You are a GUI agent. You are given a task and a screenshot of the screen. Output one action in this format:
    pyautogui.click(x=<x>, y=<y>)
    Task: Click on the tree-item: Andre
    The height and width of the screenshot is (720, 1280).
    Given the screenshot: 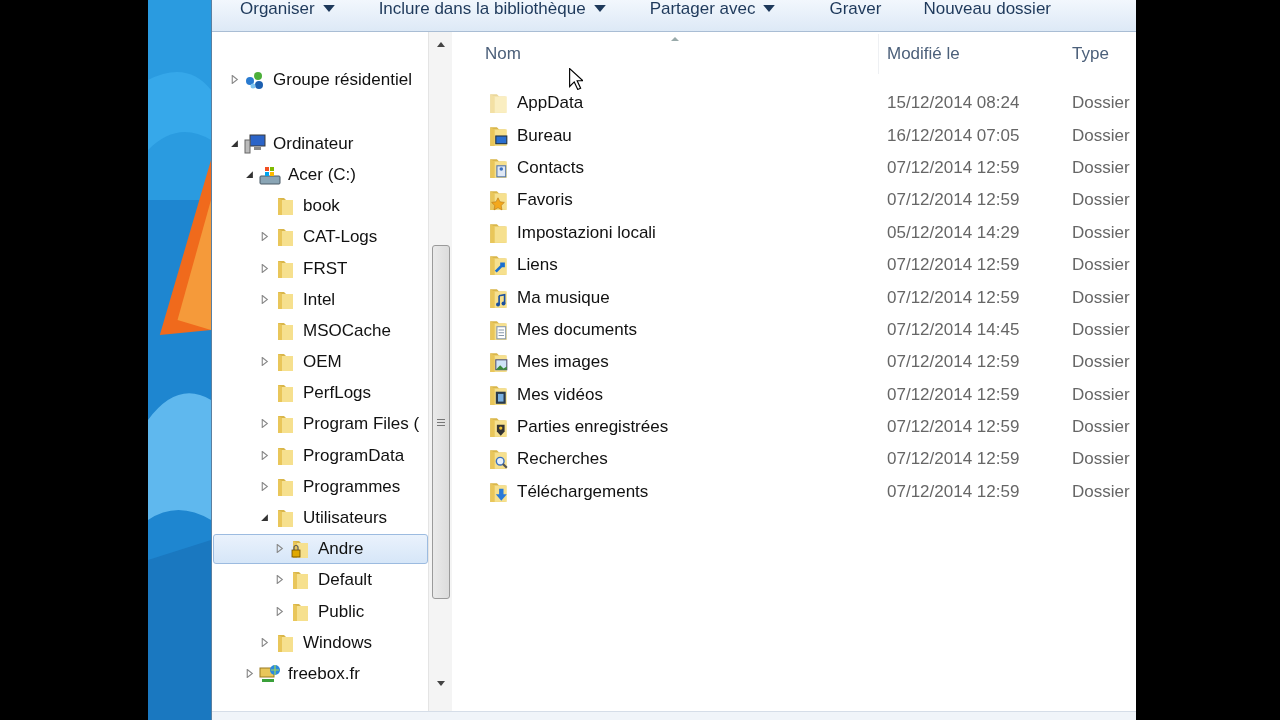 What is the action you would take?
    pyautogui.click(x=320, y=549)
    